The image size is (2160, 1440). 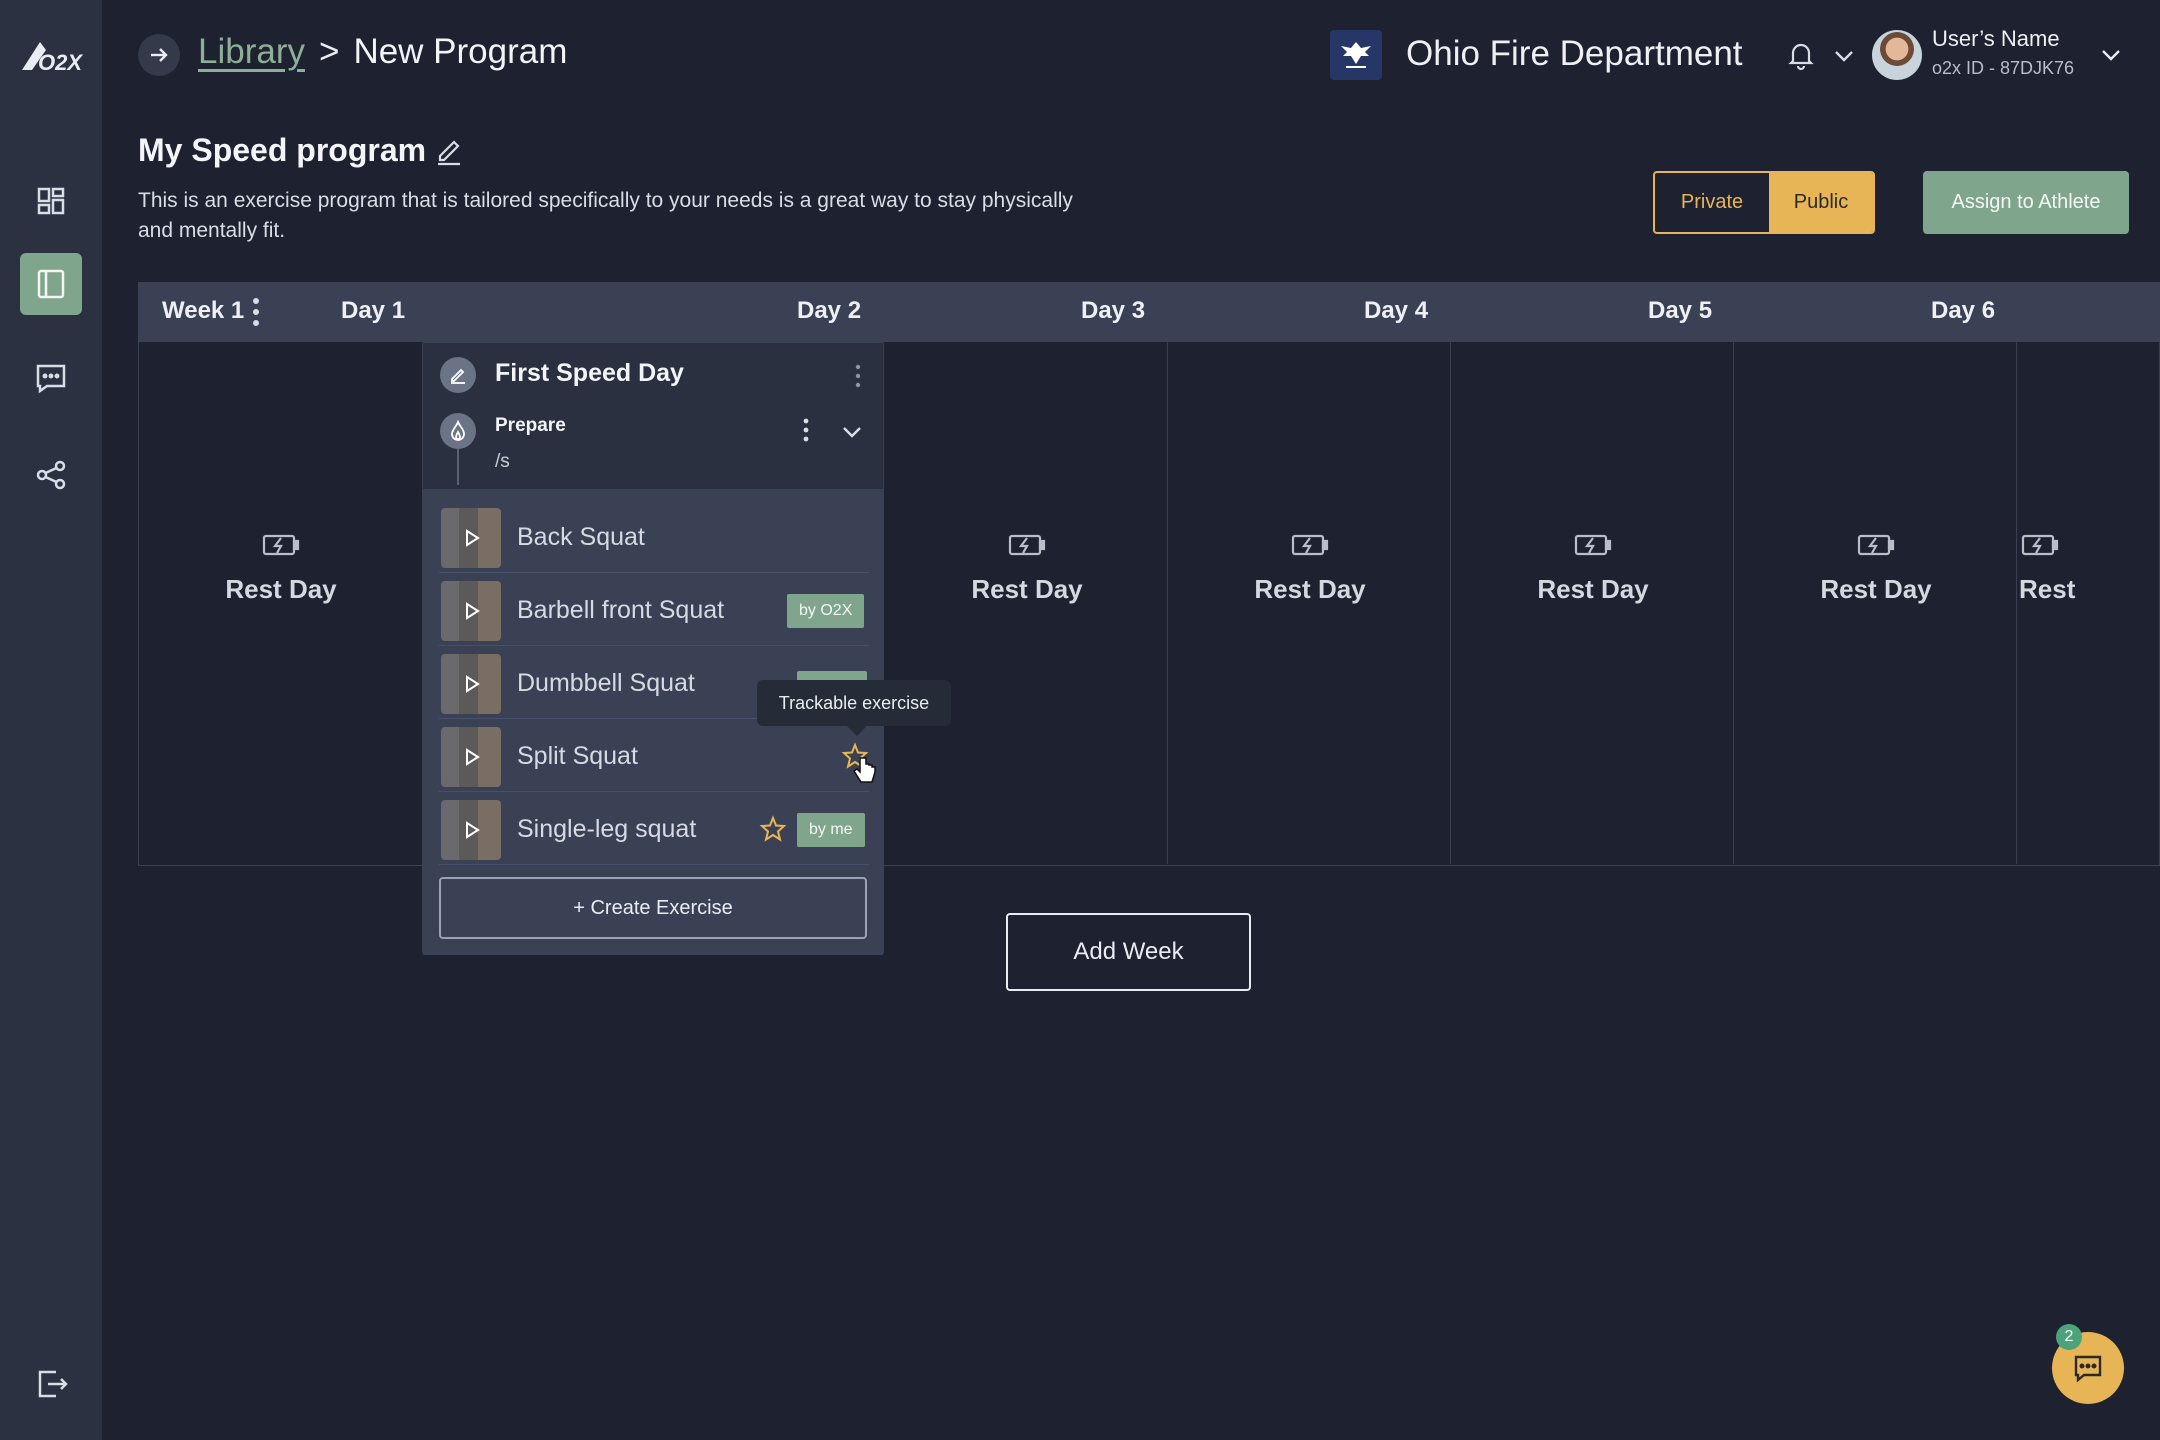 I want to click on eagle-emblem-icon, so click(x=1356, y=55).